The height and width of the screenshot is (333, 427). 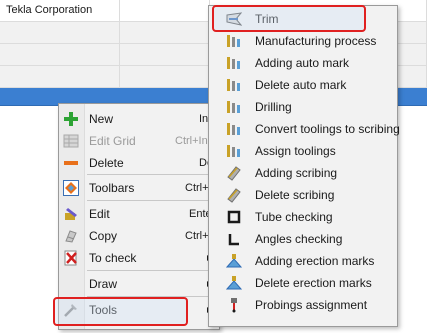 What do you see at coordinates (295, 151) in the screenshot?
I see `submenu-item-label: Assign toolings` at bounding box center [295, 151].